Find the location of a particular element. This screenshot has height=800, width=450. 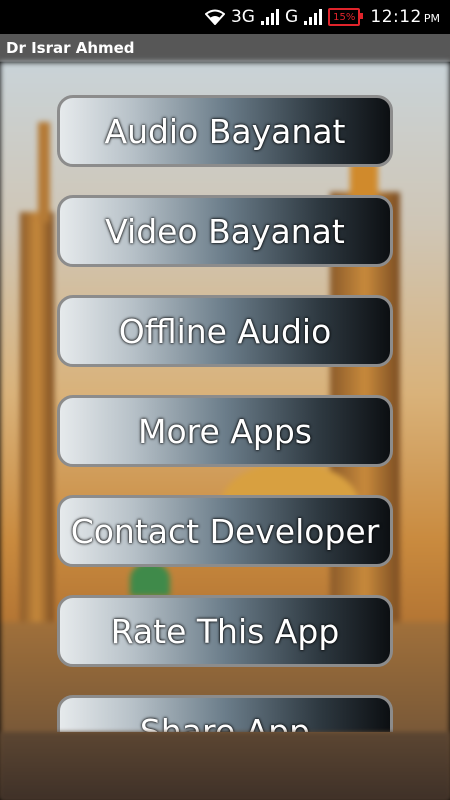

action-bar: Dr Israr Ahmed is located at coordinates (225, 48).